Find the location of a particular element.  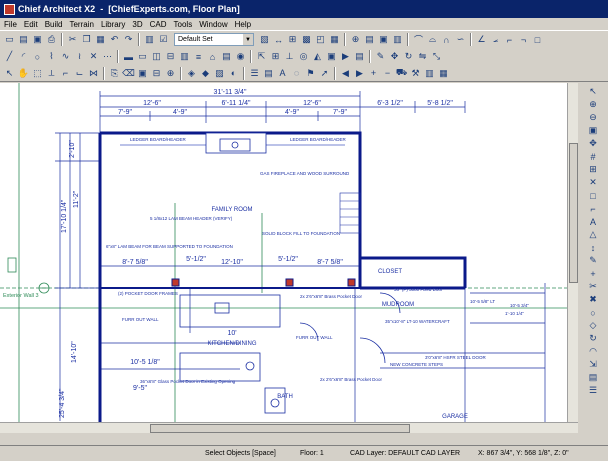

plan-view-icon: ⊞ is located at coordinates (292, 39).